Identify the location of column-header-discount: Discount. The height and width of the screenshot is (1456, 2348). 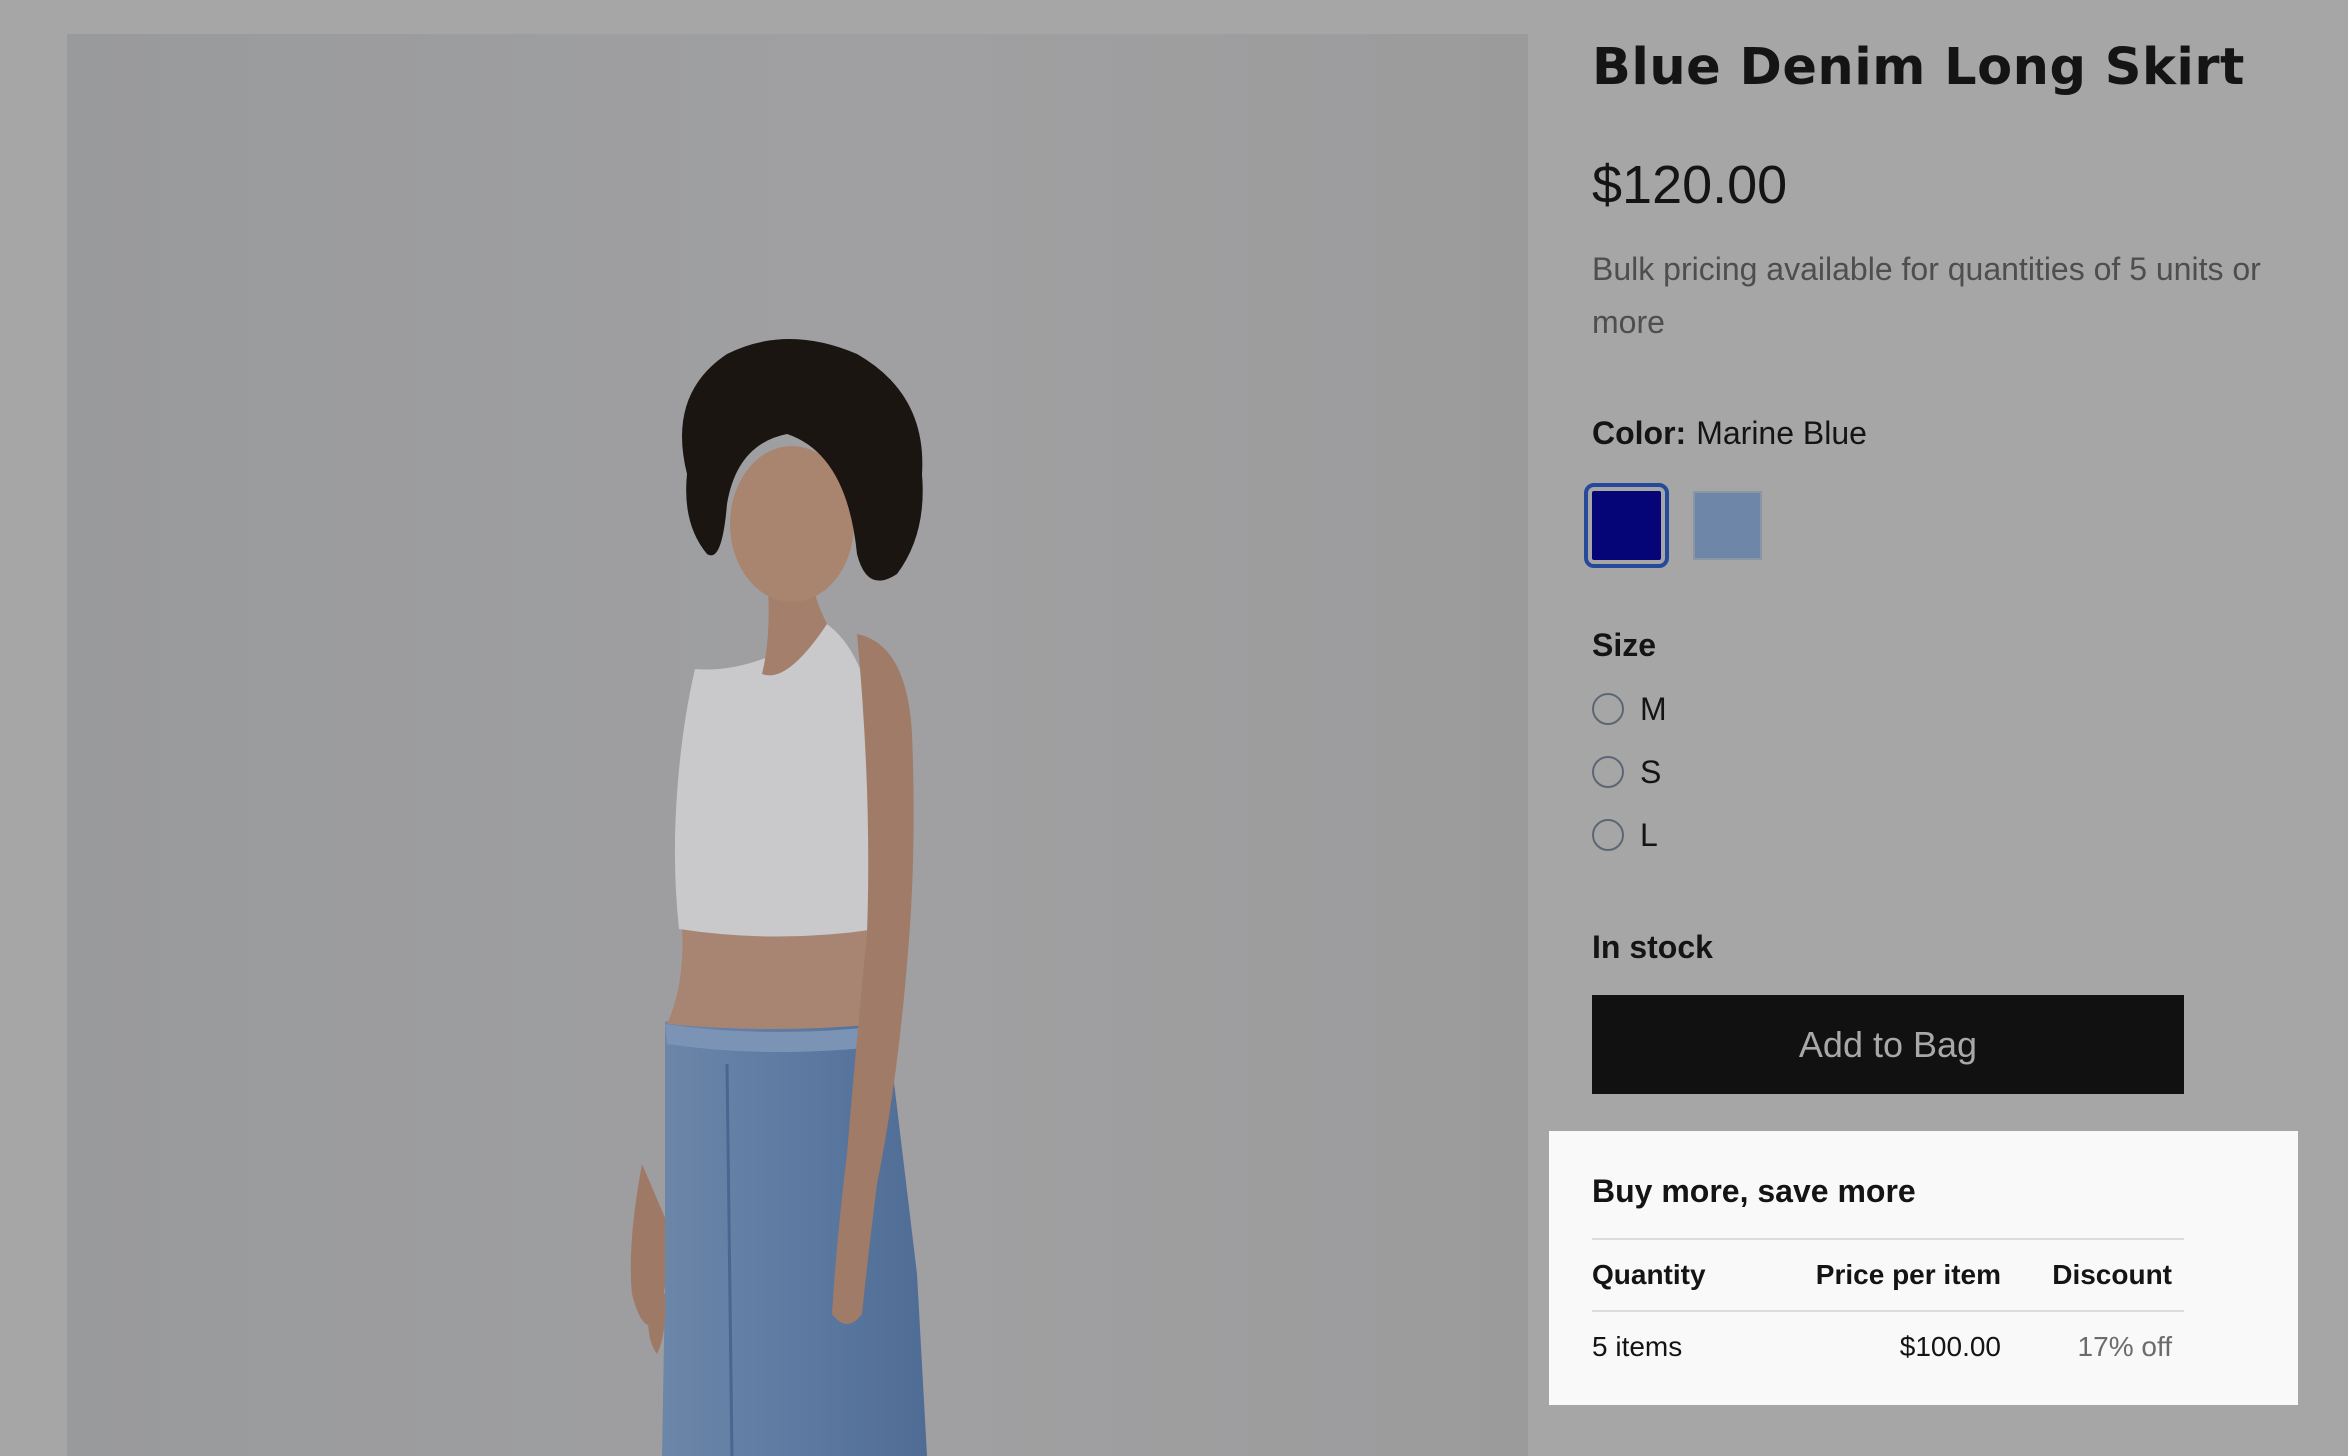
(2112, 1274).